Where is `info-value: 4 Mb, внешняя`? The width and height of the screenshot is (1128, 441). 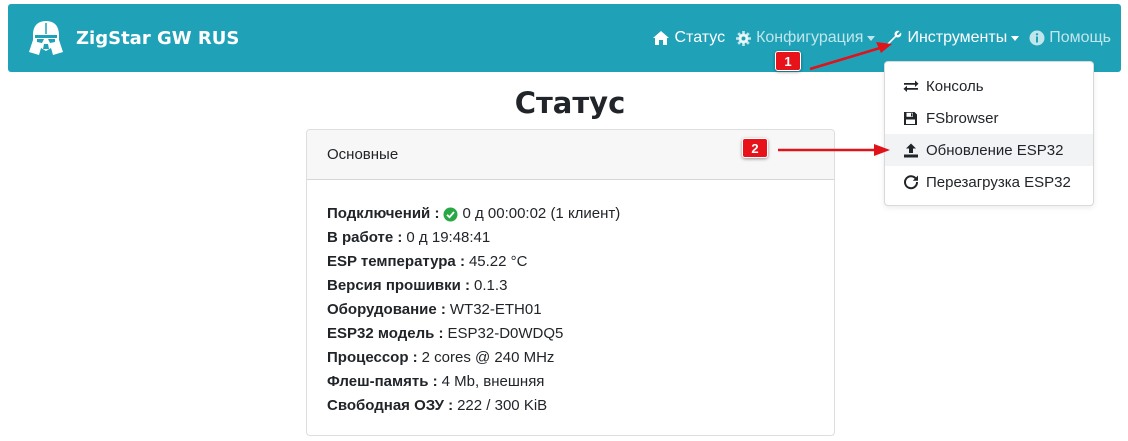
info-value: 4 Mb, внешняя is located at coordinates (493, 381).